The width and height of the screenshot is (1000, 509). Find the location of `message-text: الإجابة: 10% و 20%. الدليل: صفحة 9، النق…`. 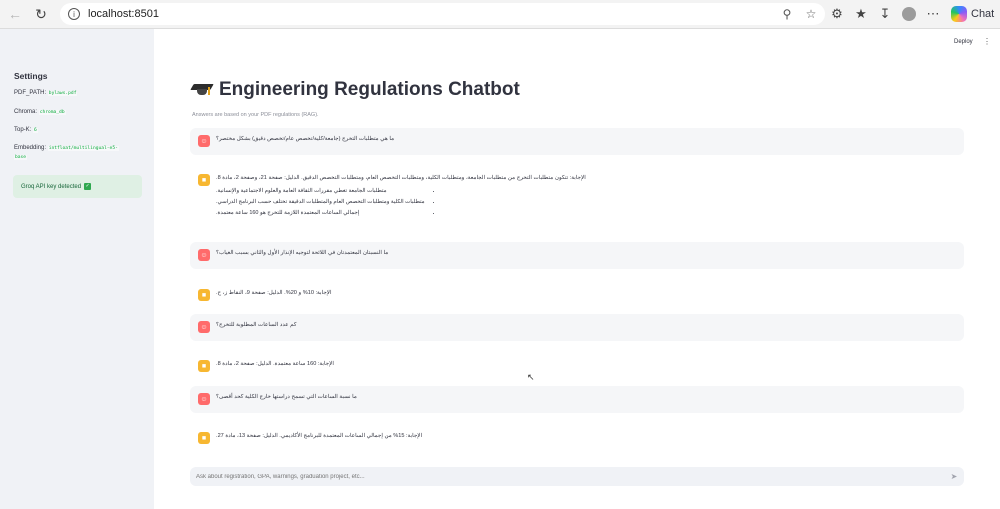

message-text: الإجابة: 10% و 20%. الدليل: صفحة 9، النق… is located at coordinates (274, 293).